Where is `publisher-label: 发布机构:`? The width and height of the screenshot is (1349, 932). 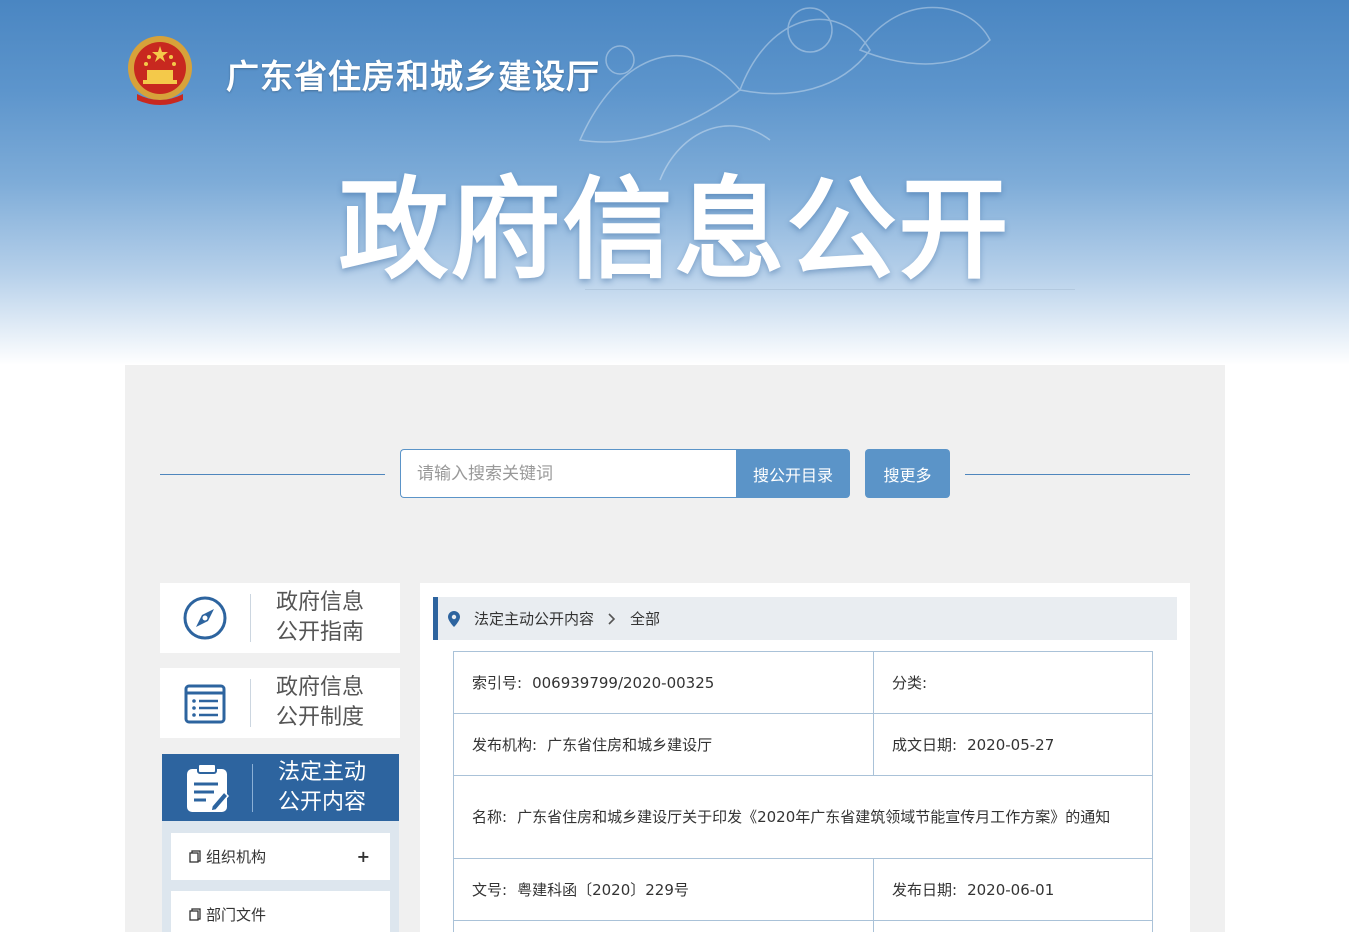 publisher-label: 发布机构: is located at coordinates (505, 745).